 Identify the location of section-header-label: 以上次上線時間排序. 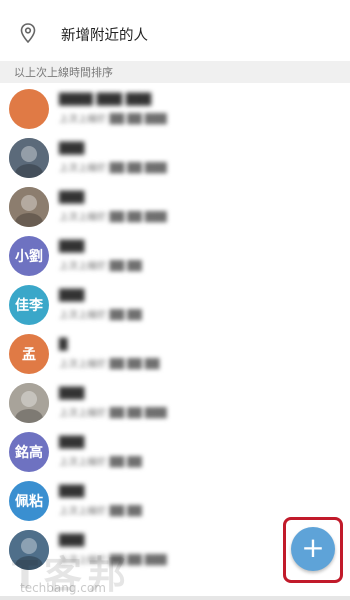
(63, 72).